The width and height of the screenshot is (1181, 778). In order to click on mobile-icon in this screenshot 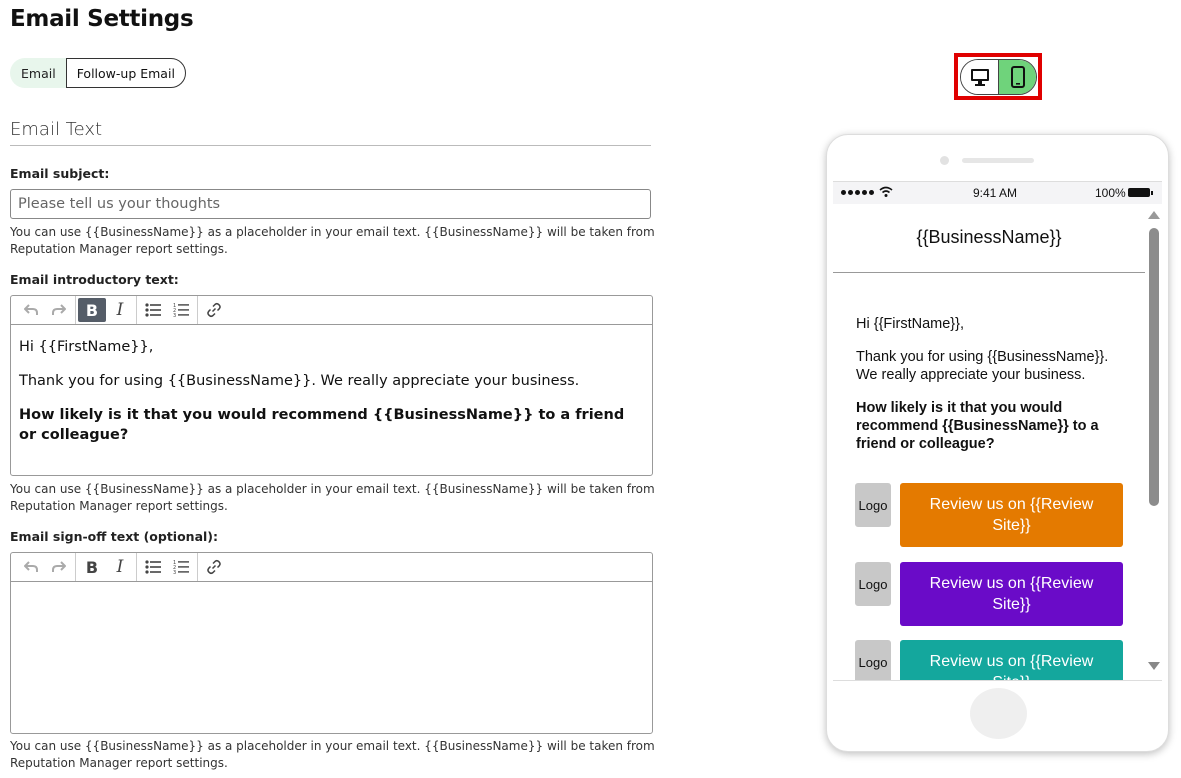, I will do `click(1017, 77)`.